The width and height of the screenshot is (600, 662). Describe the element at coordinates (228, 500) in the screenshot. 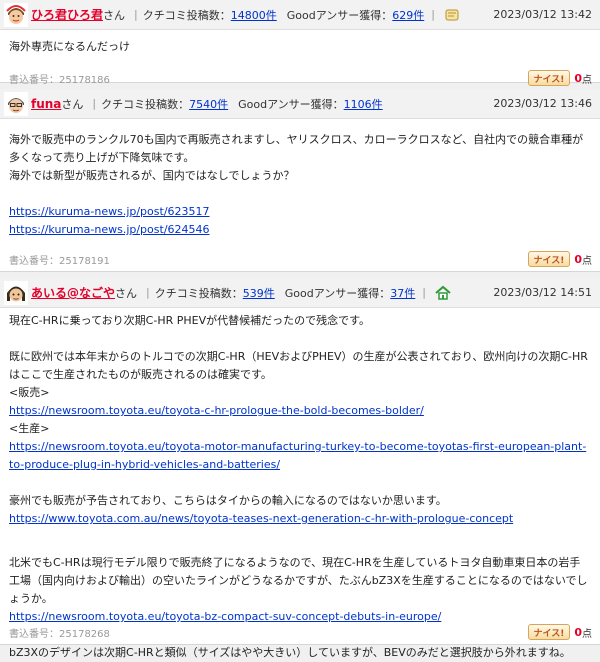

I see `post-text: 豪州でも販売が予告されており、こちらはタイからの輸入になるのではないか思います。` at that location.